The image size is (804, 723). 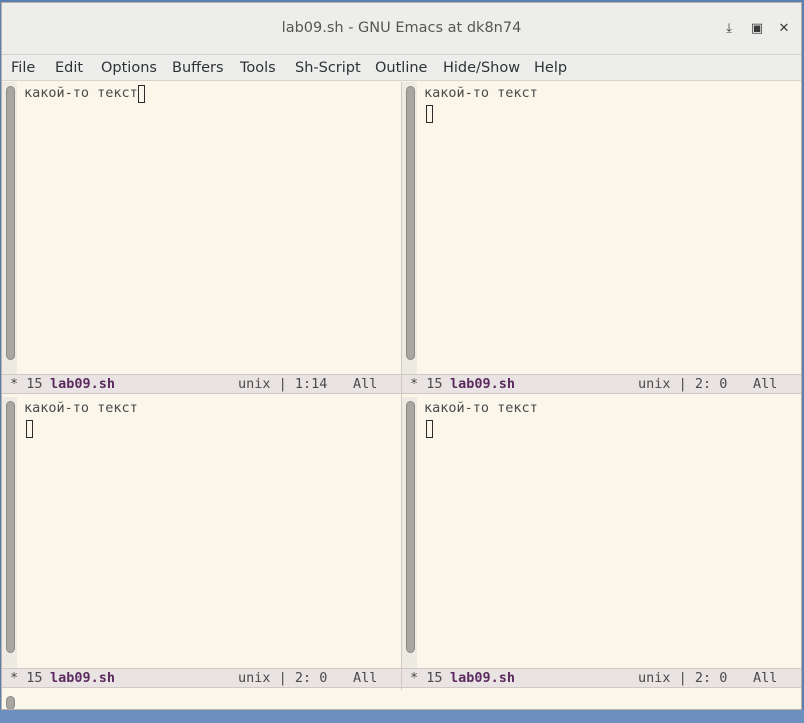 I want to click on mode-line-top-left: * 15 lab09.sh unix | 1:14 All, so click(x=201, y=384).